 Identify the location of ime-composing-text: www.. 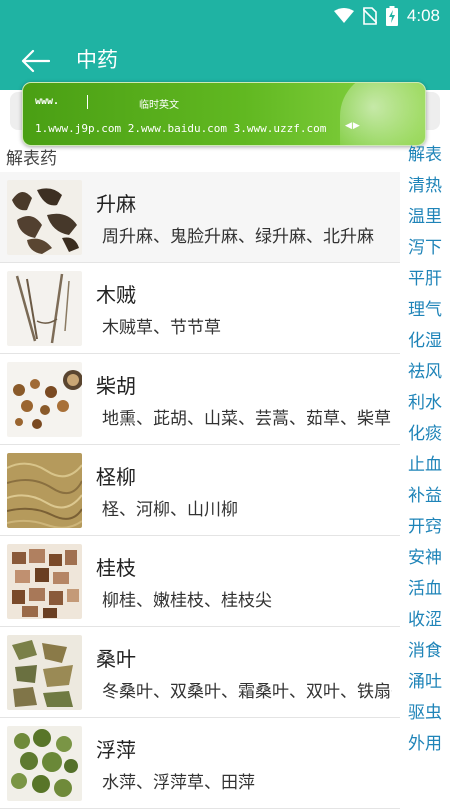
(47, 101).